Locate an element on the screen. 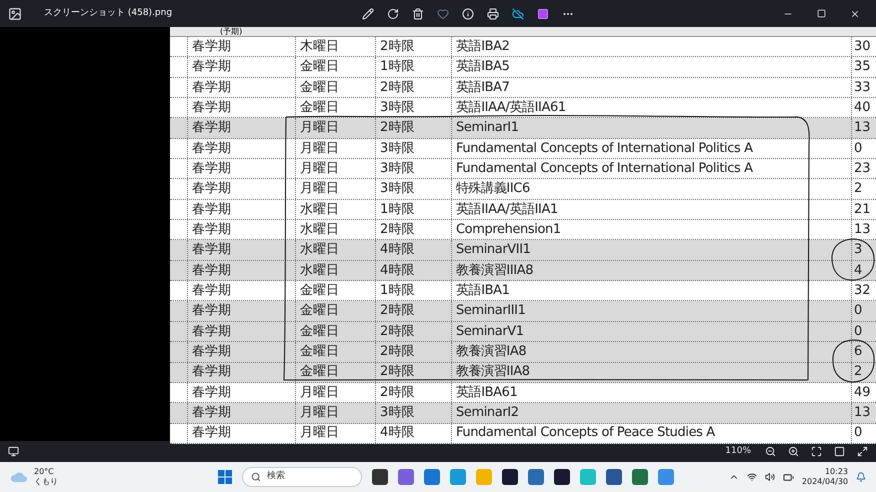  windows-start-icon is located at coordinates (225, 477).